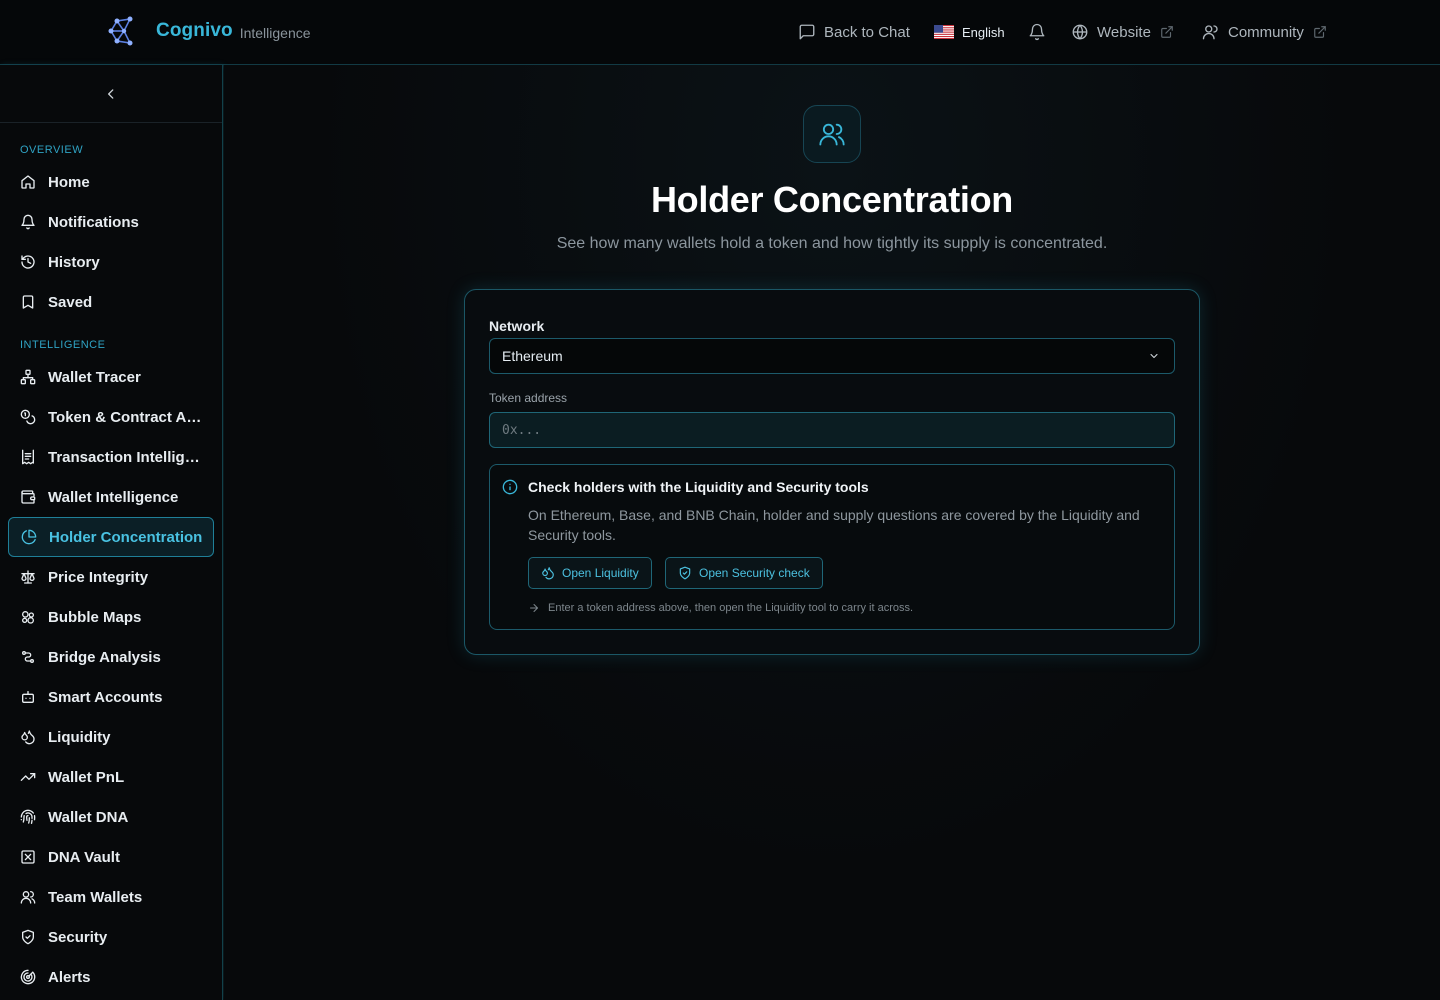 The image size is (1440, 1000). Describe the element at coordinates (28, 816) in the screenshot. I see `fingerprint-icon` at that location.